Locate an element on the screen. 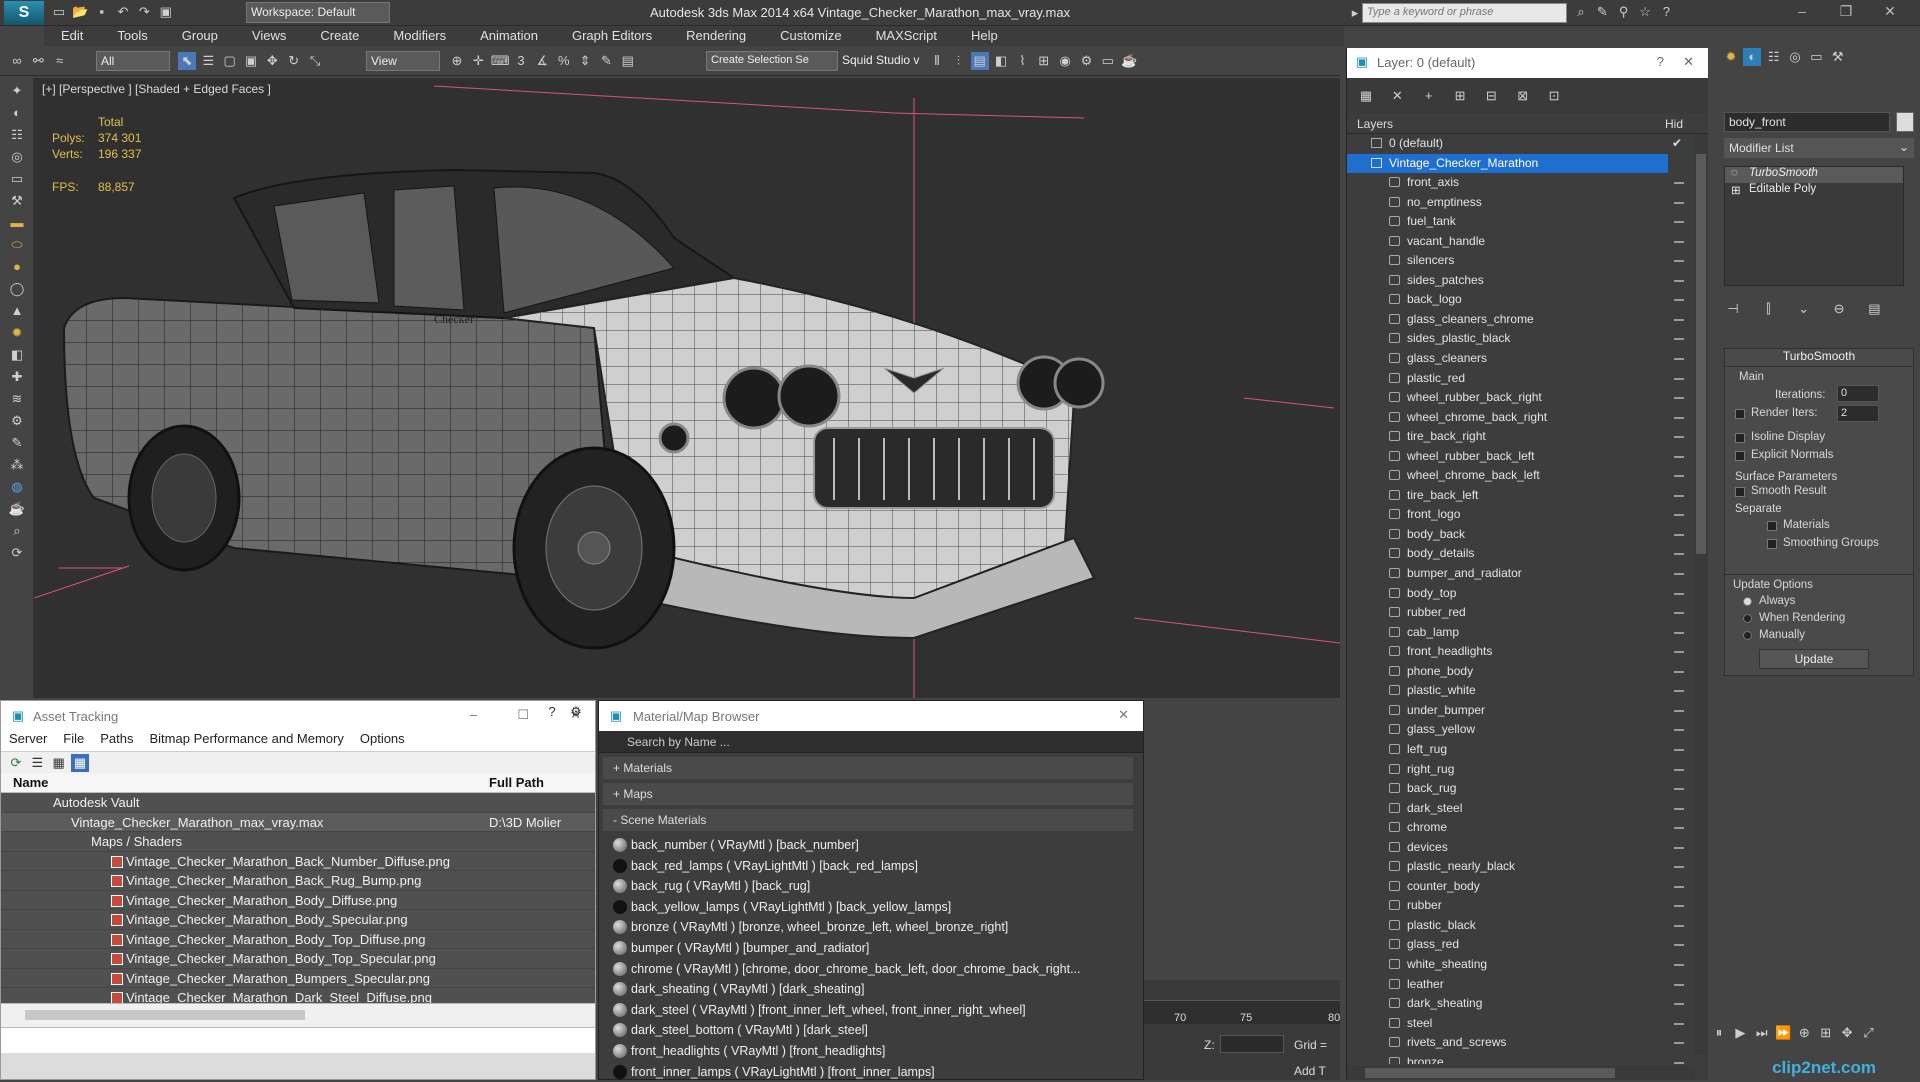  maximize-icon: ☐ is located at coordinates (523, 715).